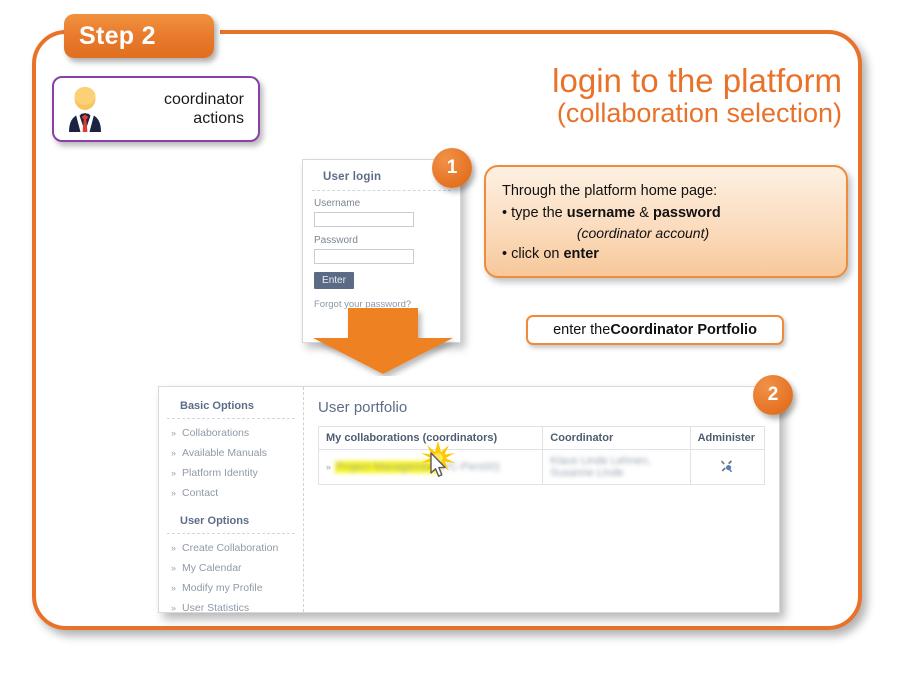  I want to click on actor-label-line2: actions, so click(218, 118).